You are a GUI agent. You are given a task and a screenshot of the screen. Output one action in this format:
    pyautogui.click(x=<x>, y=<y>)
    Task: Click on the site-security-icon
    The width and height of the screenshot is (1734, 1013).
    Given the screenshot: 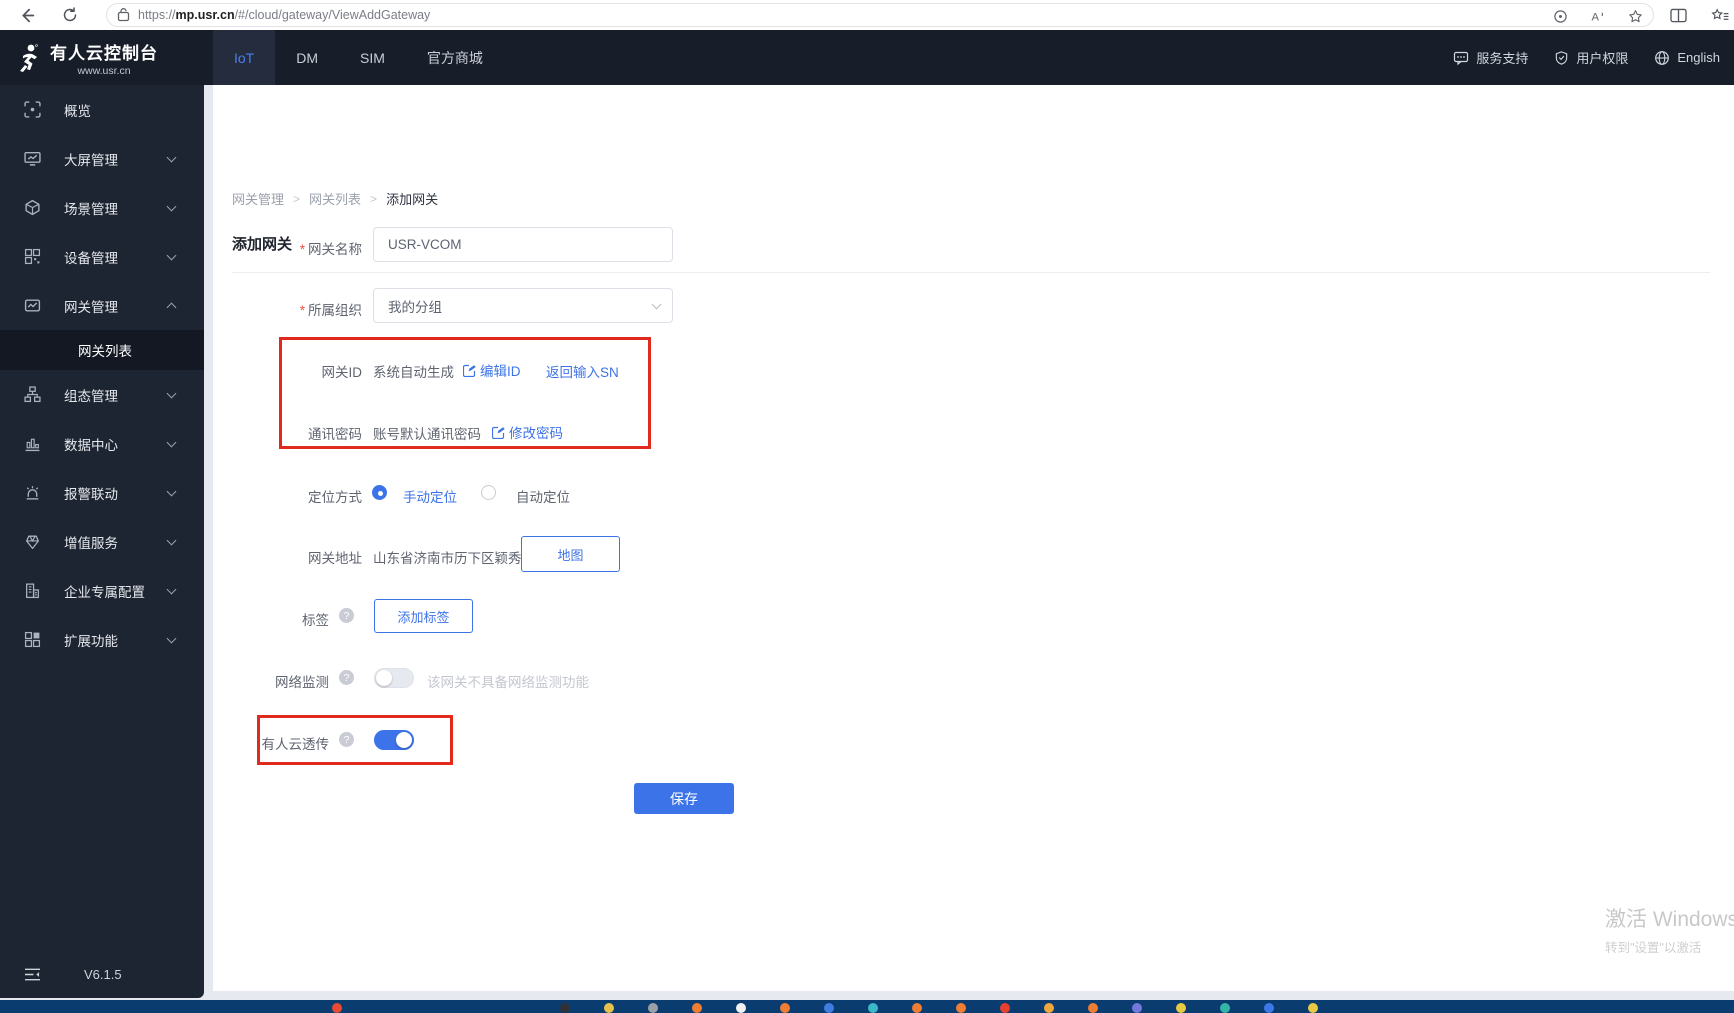 What is the action you would take?
    pyautogui.click(x=123, y=15)
    